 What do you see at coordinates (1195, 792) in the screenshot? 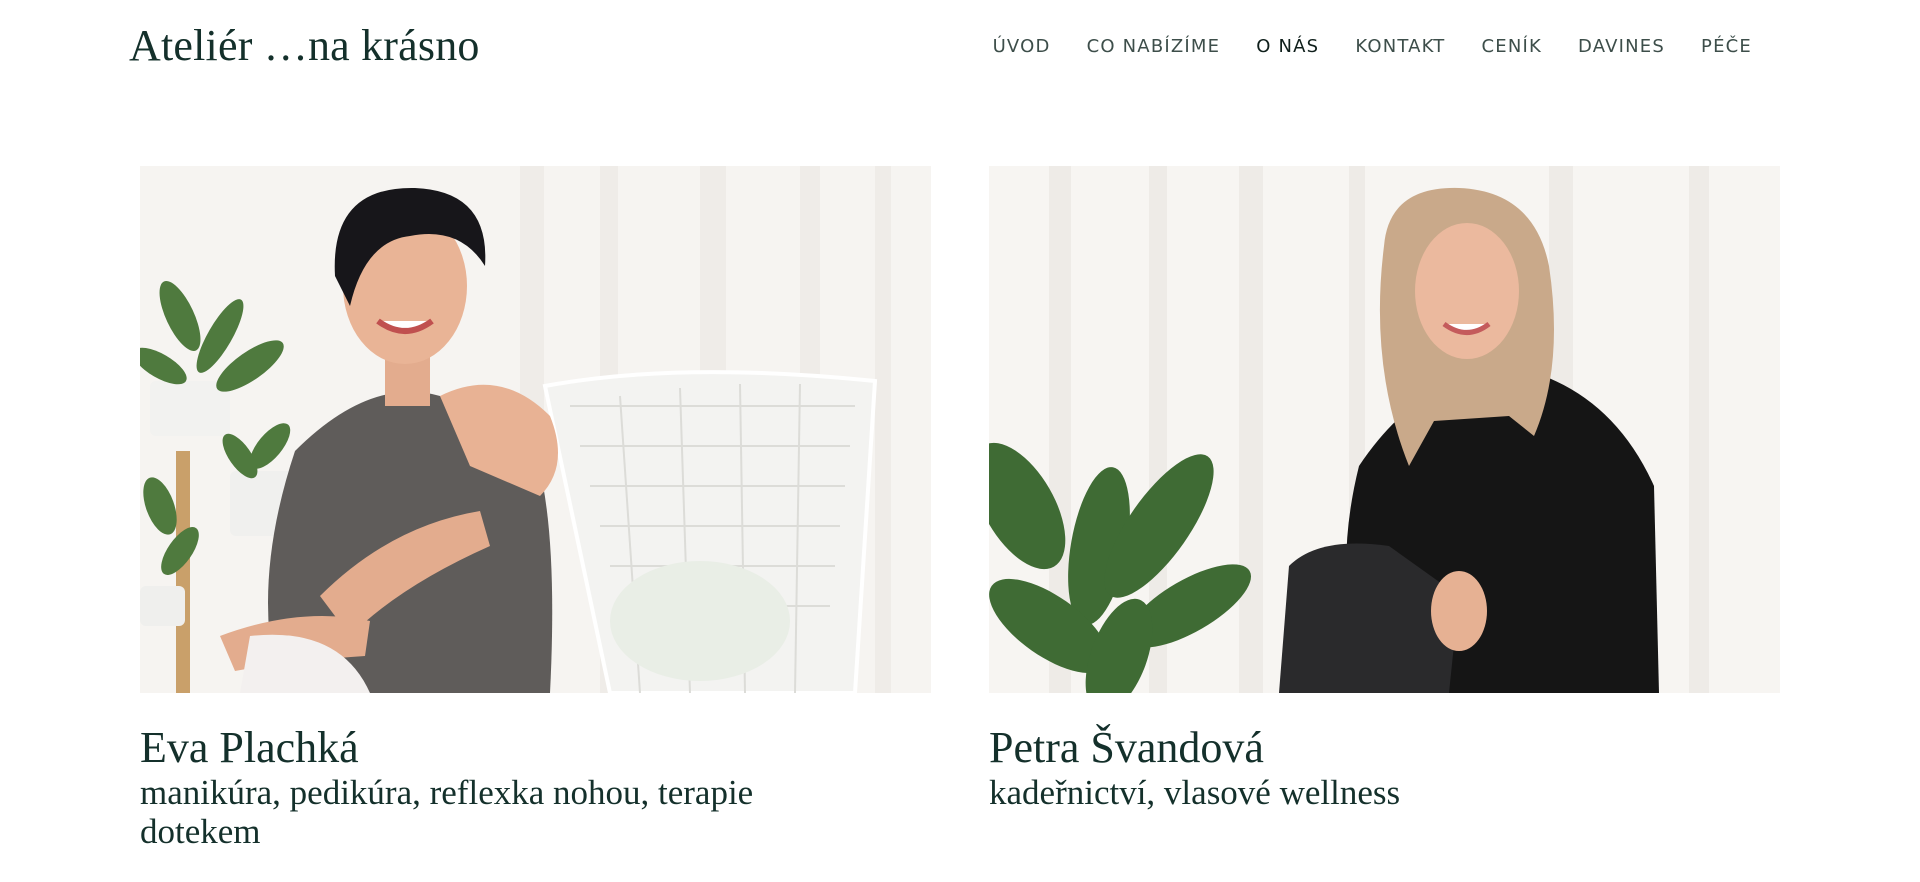
I see `team-member-role: kadeřnictví, vlasové wellness` at bounding box center [1195, 792].